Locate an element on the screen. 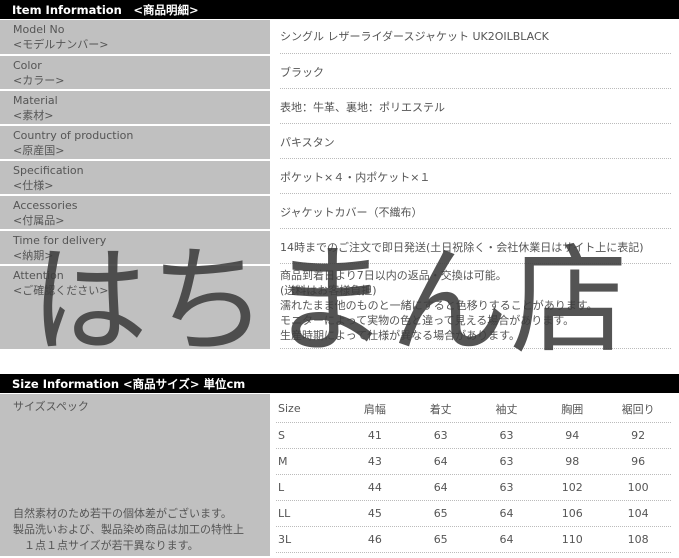  value: ポケット×４・内ポケット×１ is located at coordinates (475, 177).